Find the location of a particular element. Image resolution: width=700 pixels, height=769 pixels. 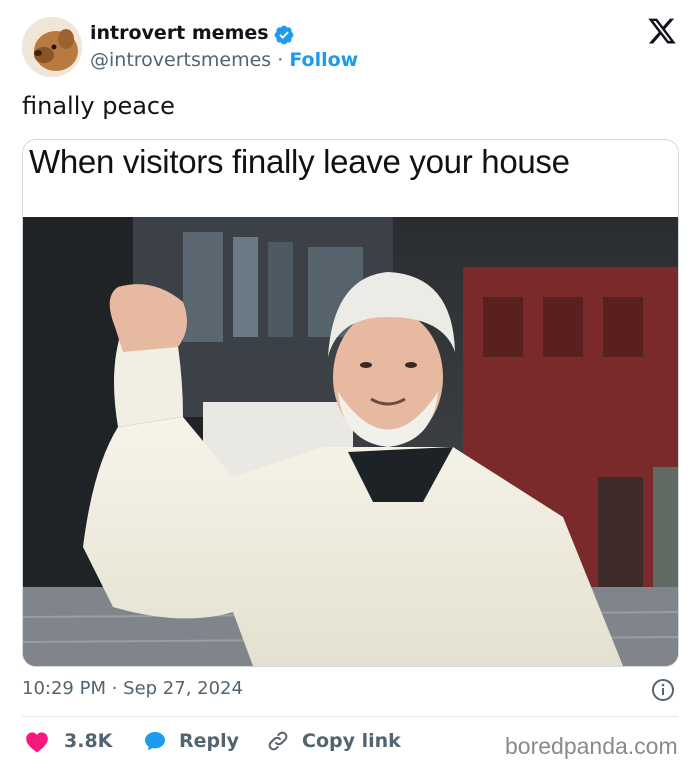

avatar is located at coordinates (52, 47).